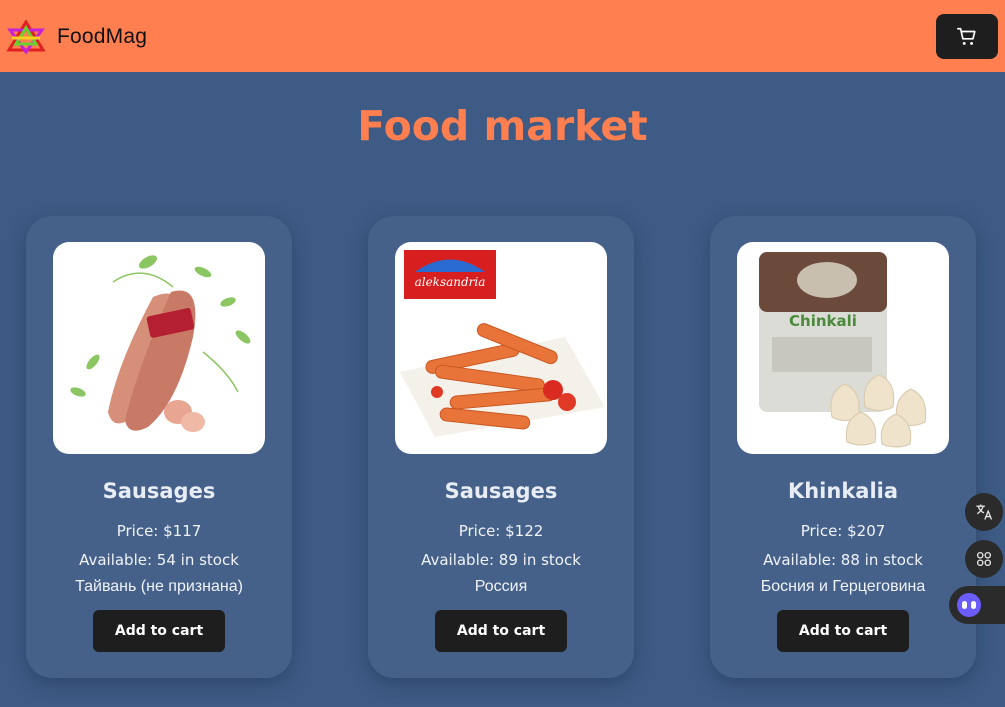 The width and height of the screenshot is (1005, 707). Describe the element at coordinates (502, 36) in the screenshot. I see `top-header: FoodMag` at that location.